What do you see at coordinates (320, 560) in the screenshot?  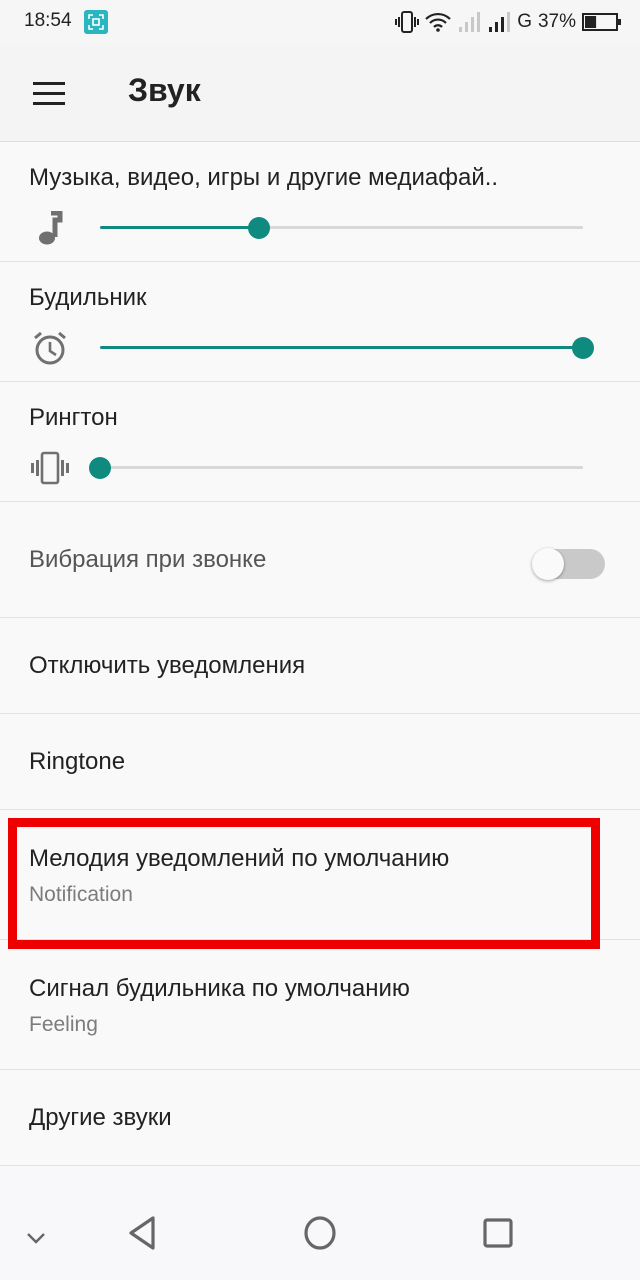 I see `vibrate-on-ring-row: Вибрация при звонке` at bounding box center [320, 560].